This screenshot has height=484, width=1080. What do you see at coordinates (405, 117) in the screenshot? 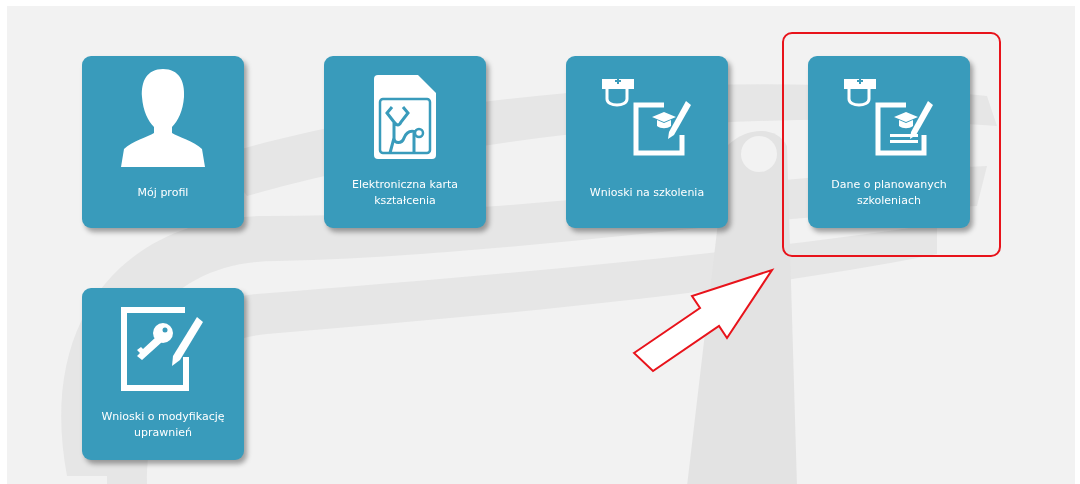
I see `medical-card-icon` at bounding box center [405, 117].